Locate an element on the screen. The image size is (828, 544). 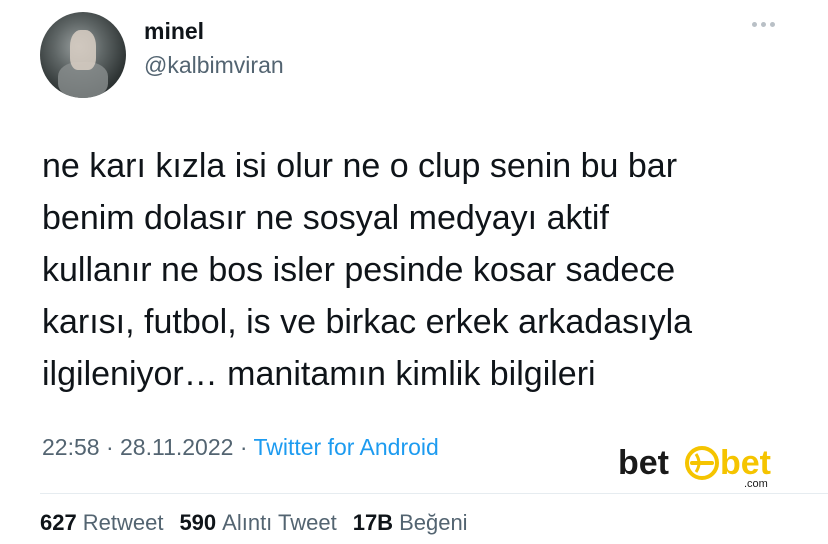
tweet-source-link: Twitter for Android is located at coordinates (345, 447).